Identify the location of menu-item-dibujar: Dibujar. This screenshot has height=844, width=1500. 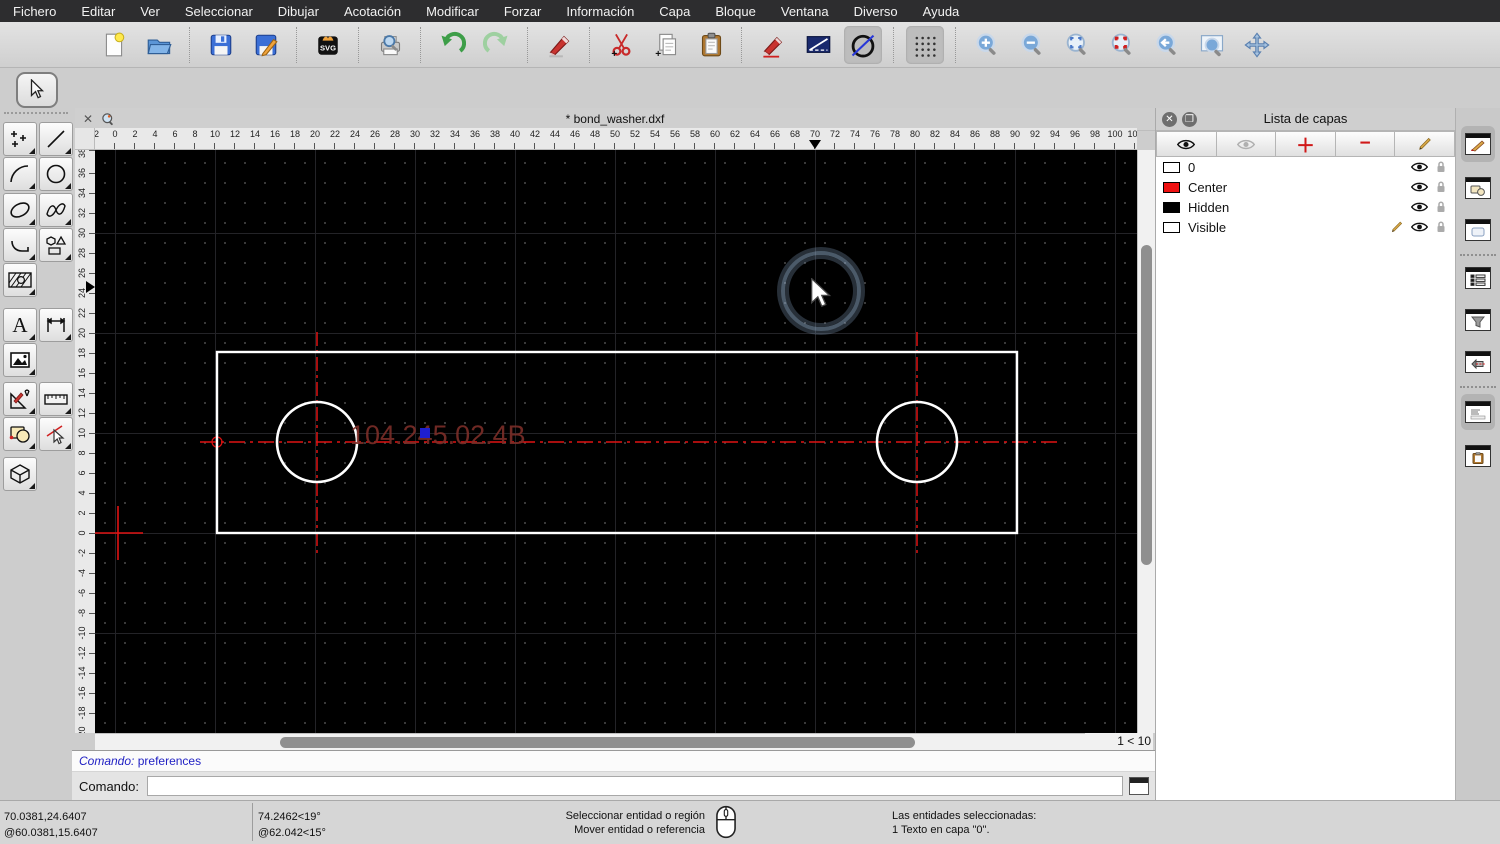
(298, 11).